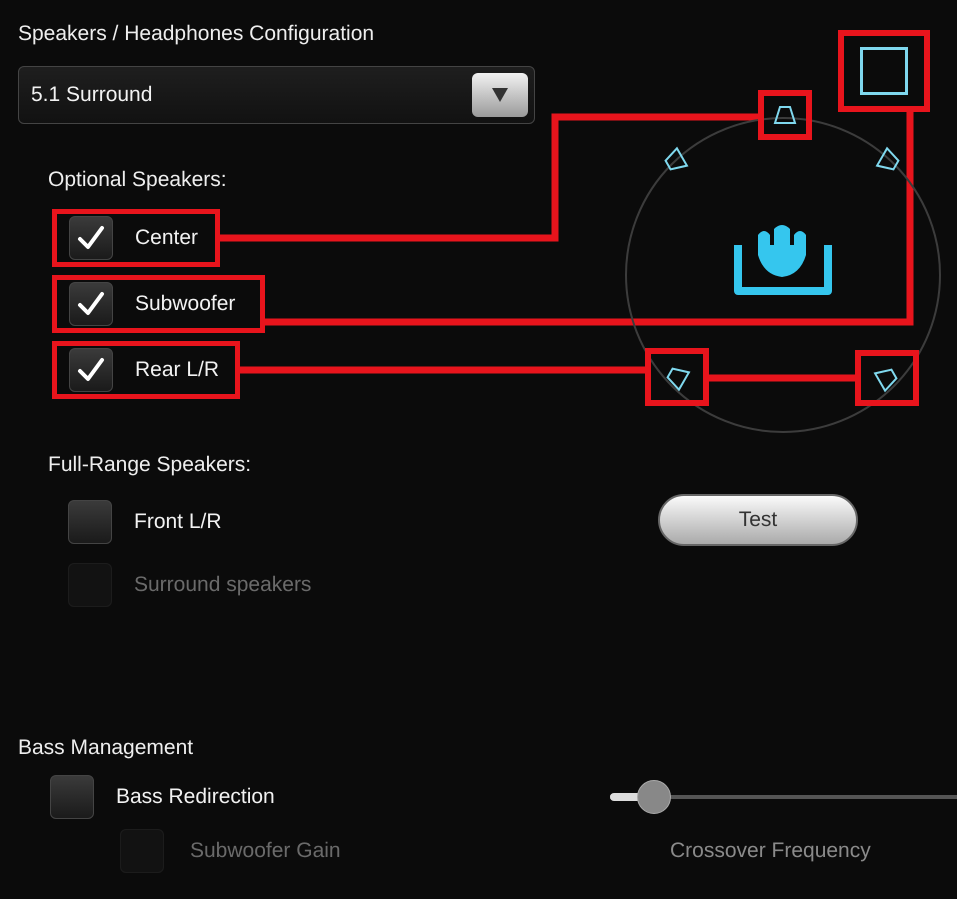  What do you see at coordinates (91, 95) in the screenshot?
I see `dropdown-value: 5.1 Surround` at bounding box center [91, 95].